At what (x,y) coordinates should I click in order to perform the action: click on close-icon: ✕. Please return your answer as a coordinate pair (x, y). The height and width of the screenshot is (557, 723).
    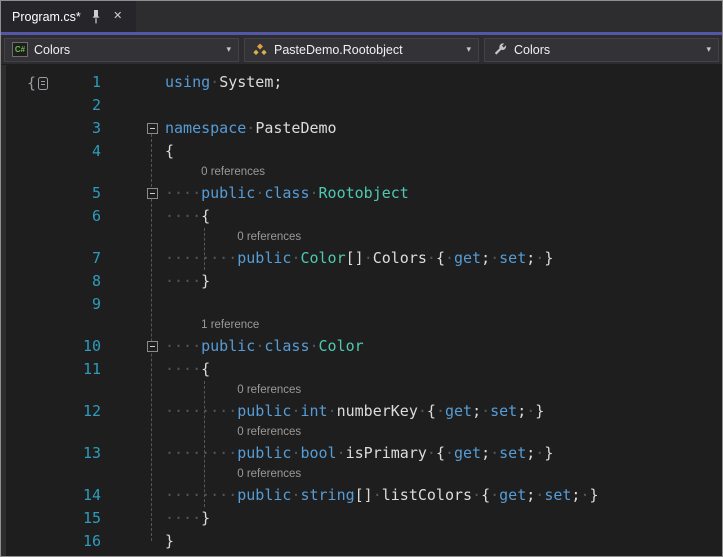
    Looking at the image, I should click on (118, 17).